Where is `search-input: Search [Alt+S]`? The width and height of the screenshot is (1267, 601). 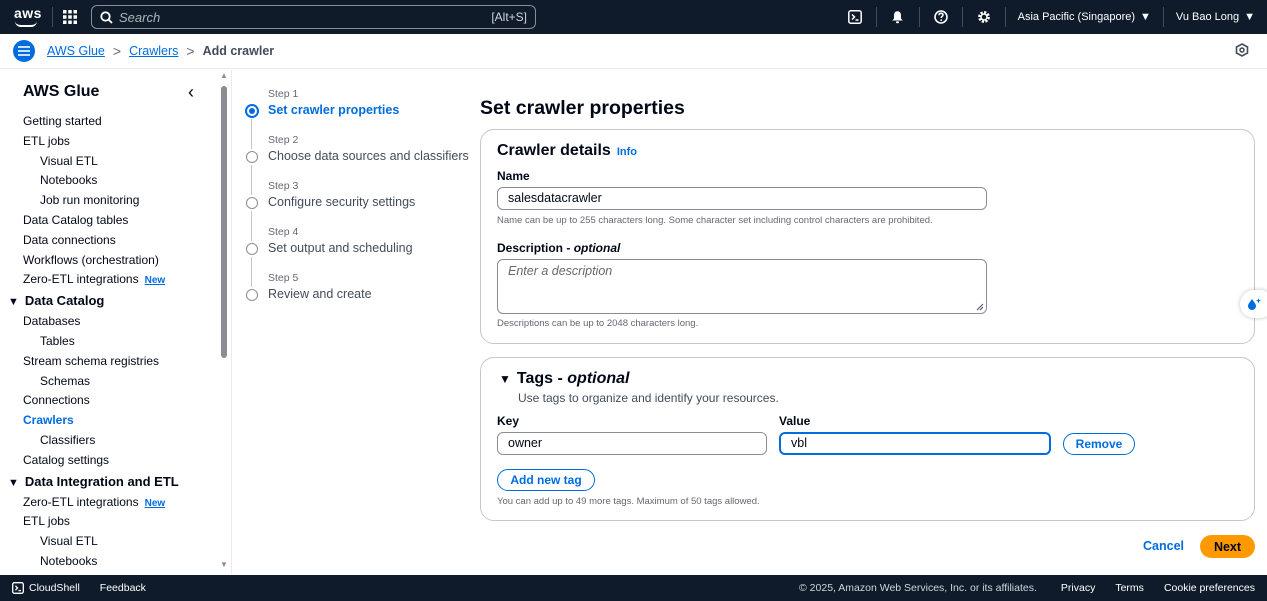 search-input: Search [Alt+S] is located at coordinates (313, 17).